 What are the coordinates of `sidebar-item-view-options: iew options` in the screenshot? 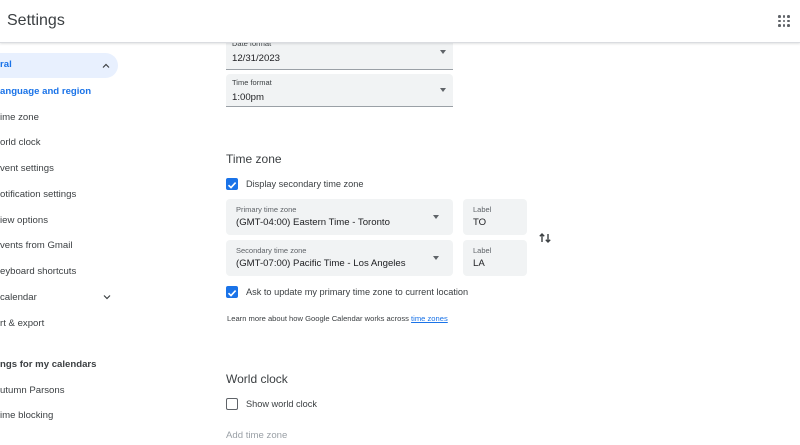 It's located at (24, 220).